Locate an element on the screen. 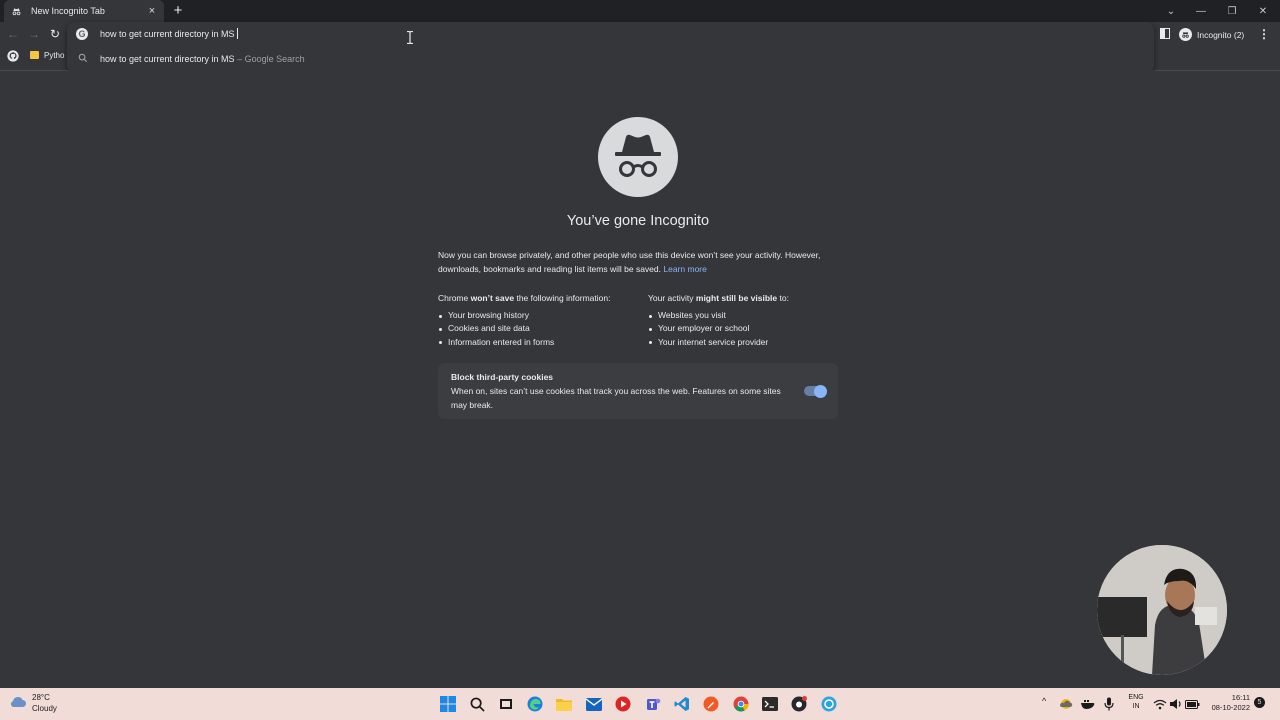 This screenshot has height=720, width=1280. search-taskbar-icon is located at coordinates (477, 704).